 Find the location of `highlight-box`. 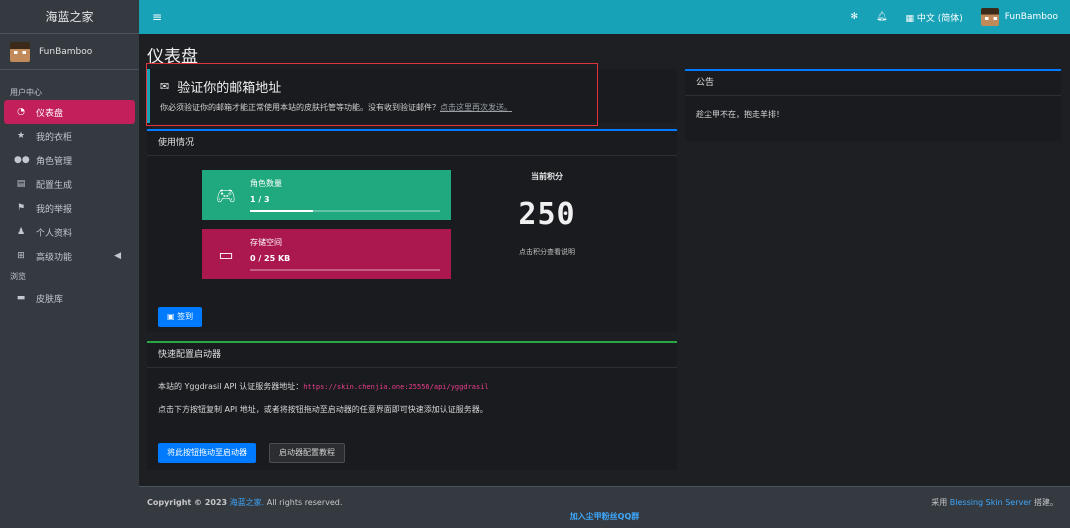

highlight-box is located at coordinates (372, 94).